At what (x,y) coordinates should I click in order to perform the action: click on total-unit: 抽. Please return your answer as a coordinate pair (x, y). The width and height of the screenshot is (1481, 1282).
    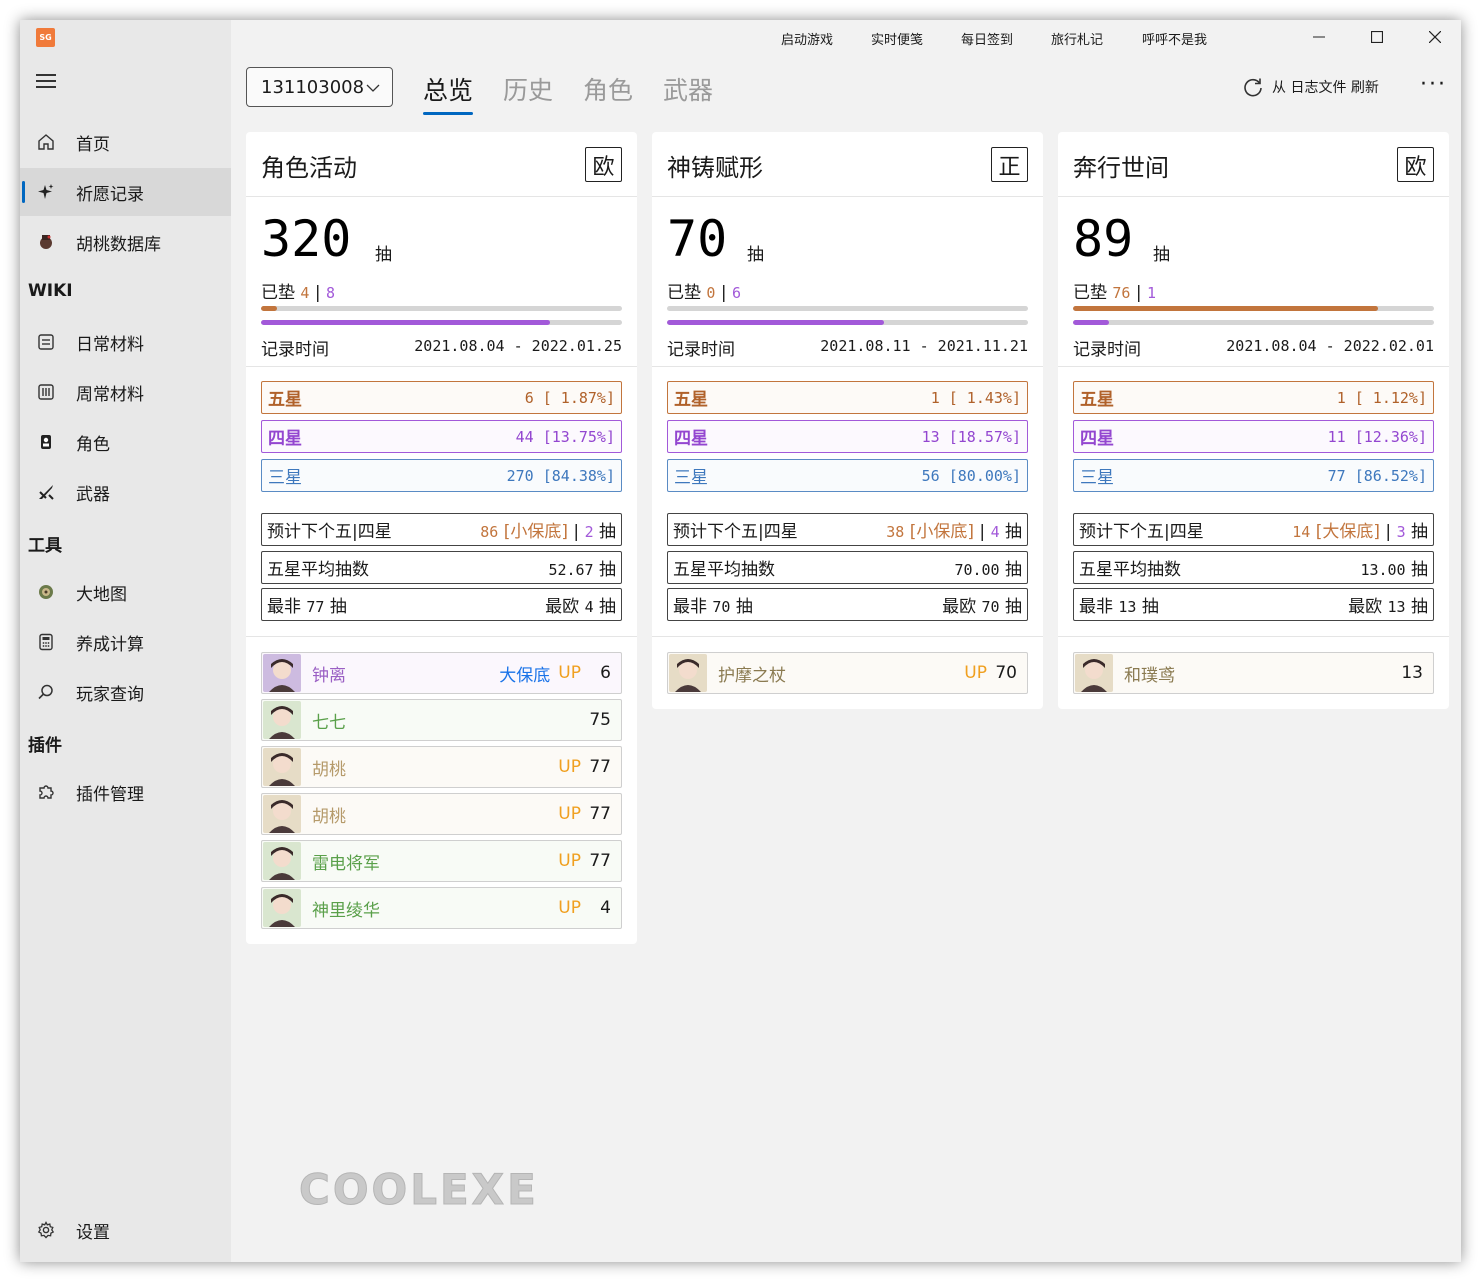
    Looking at the image, I should click on (383, 255).